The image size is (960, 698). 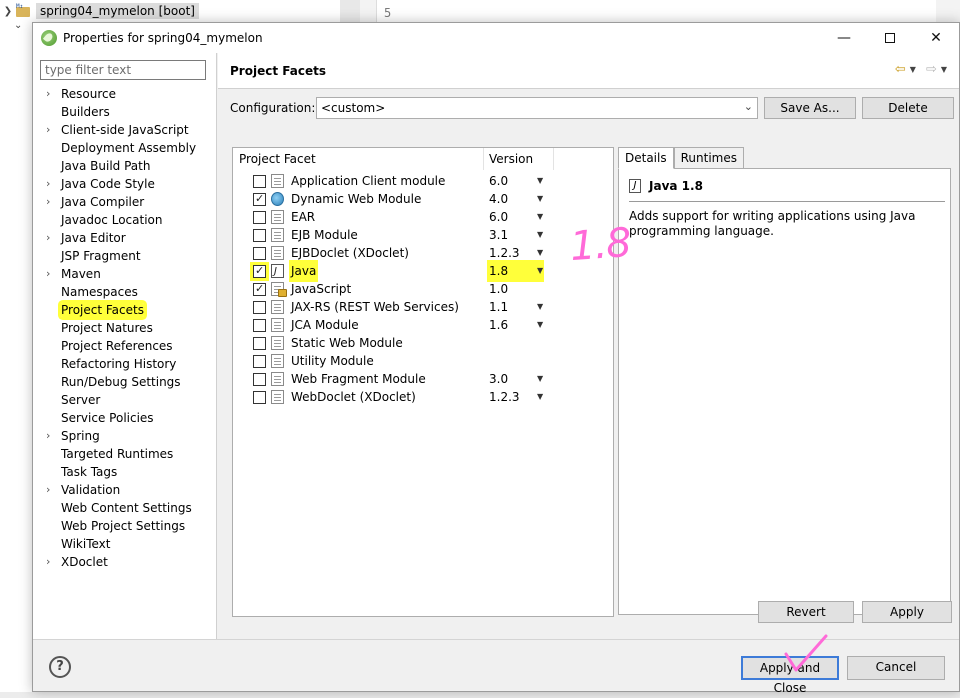 What do you see at coordinates (277, 159) in the screenshot?
I see `column-header-facet: Project Facet` at bounding box center [277, 159].